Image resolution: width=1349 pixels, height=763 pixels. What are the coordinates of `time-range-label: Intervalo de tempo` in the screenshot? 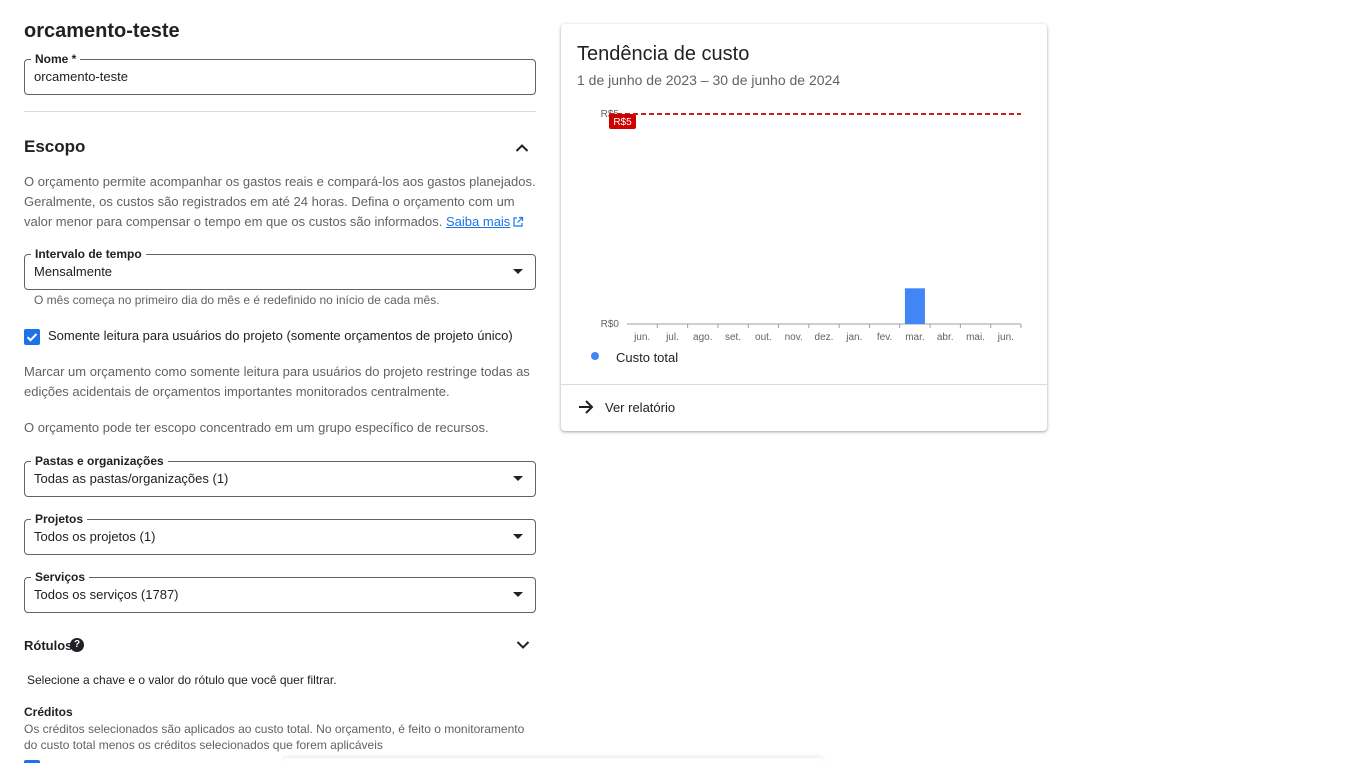 It's located at (88, 254).